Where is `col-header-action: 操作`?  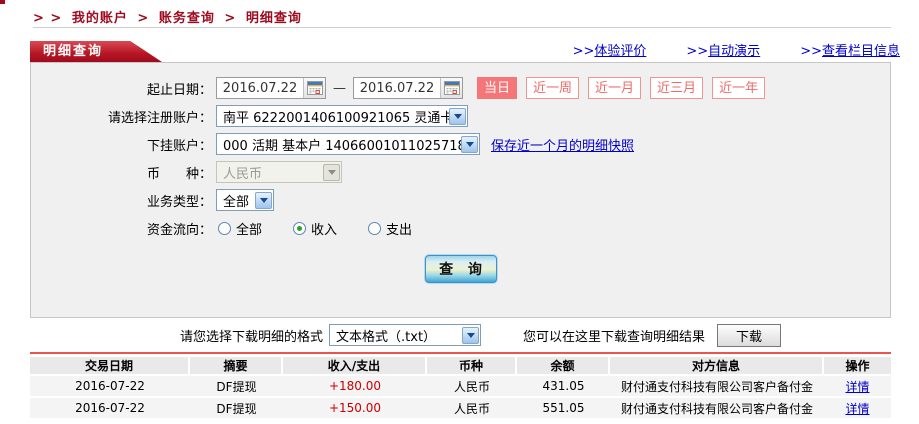 col-header-action: 操作 is located at coordinates (857, 366).